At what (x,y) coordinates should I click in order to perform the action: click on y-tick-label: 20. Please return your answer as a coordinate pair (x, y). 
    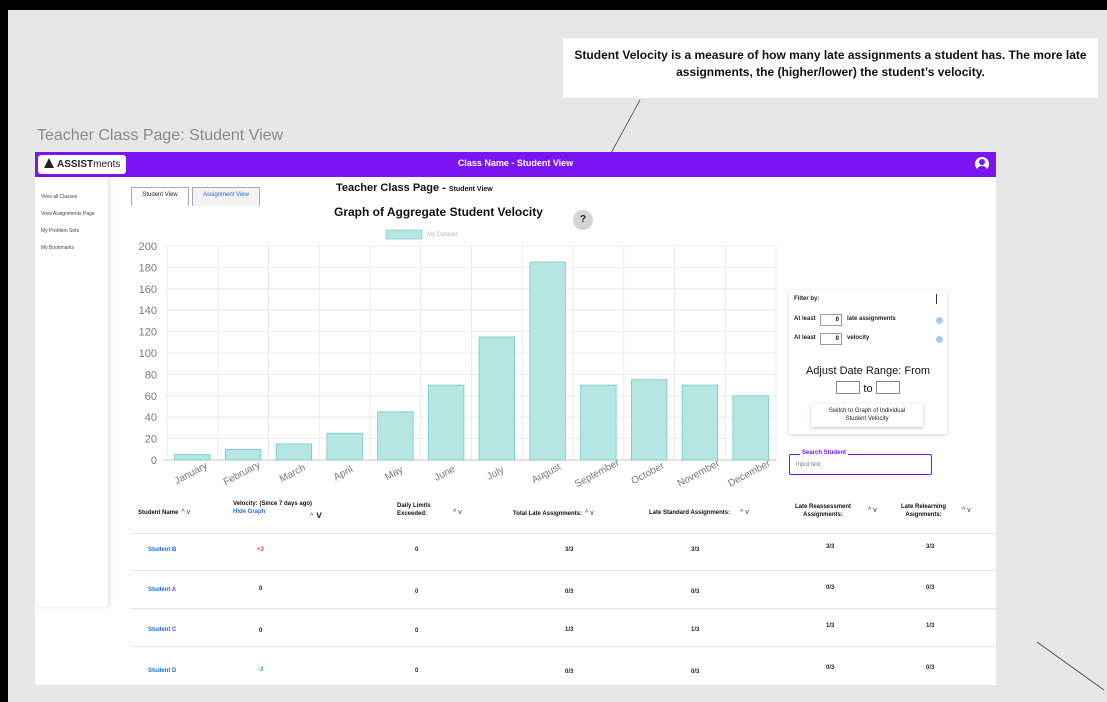
    Looking at the image, I should click on (151, 440).